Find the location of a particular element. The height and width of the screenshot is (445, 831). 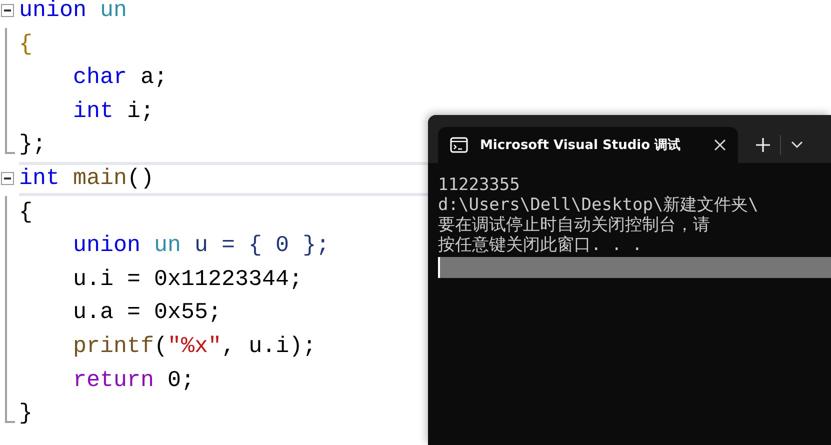

code-line: }; is located at coordinates (32, 145).